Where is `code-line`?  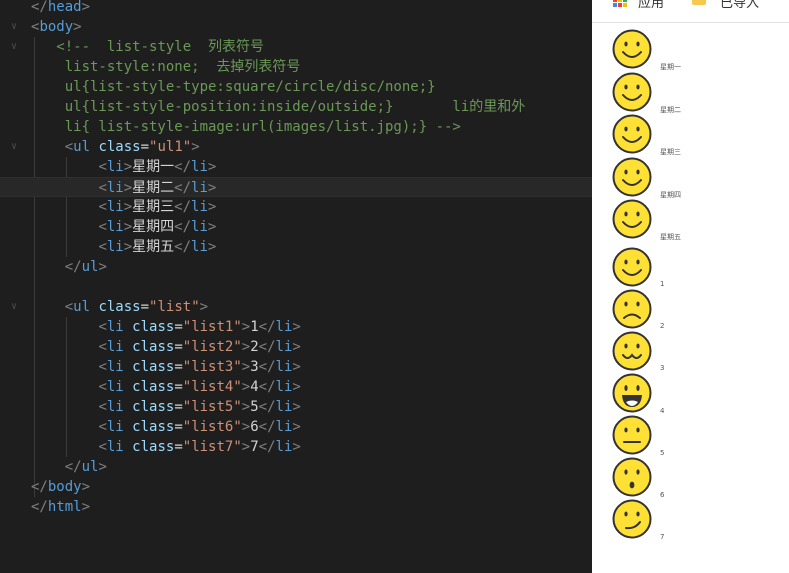 code-line is located at coordinates (296, 287).